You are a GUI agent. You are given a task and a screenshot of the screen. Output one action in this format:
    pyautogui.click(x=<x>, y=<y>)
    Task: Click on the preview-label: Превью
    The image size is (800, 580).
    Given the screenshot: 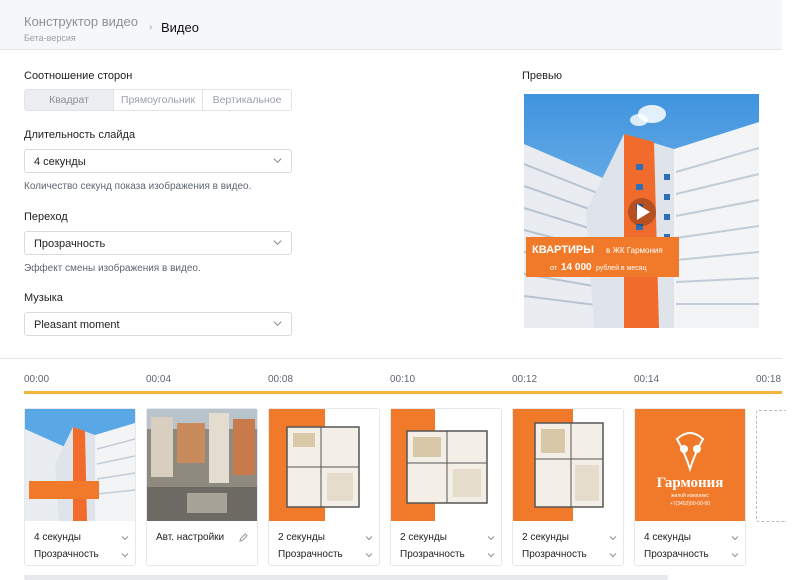 What is the action you would take?
    pyautogui.click(x=542, y=76)
    